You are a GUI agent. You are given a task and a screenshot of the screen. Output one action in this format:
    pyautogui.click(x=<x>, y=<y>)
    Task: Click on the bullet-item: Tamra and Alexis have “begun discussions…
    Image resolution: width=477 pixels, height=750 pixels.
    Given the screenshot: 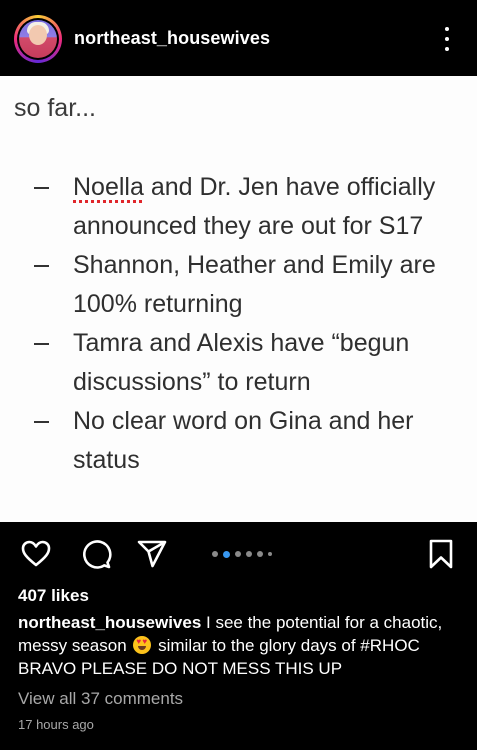 What is the action you would take?
    pyautogui.click(x=238, y=363)
    